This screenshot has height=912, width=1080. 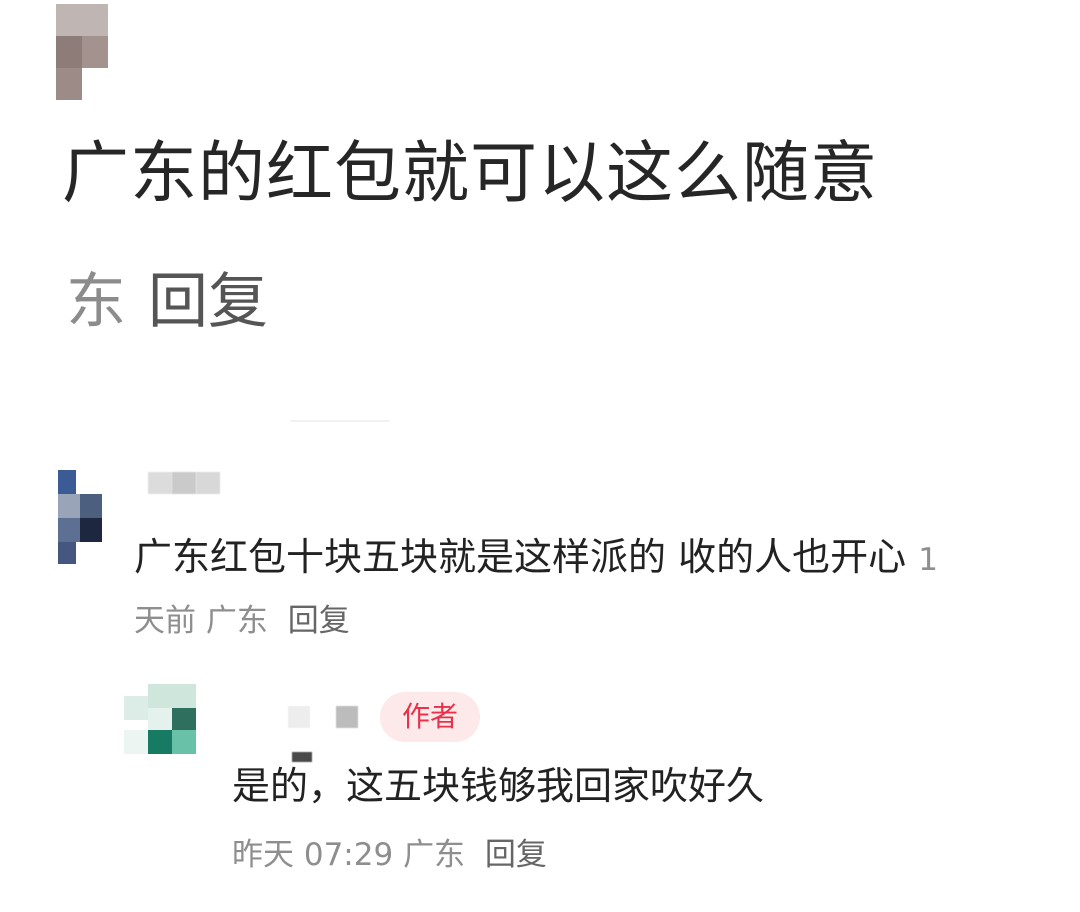 I want to click on comment-text: 广东红包十块五块就是这样派的 收的人也开心, so click(x=520, y=557).